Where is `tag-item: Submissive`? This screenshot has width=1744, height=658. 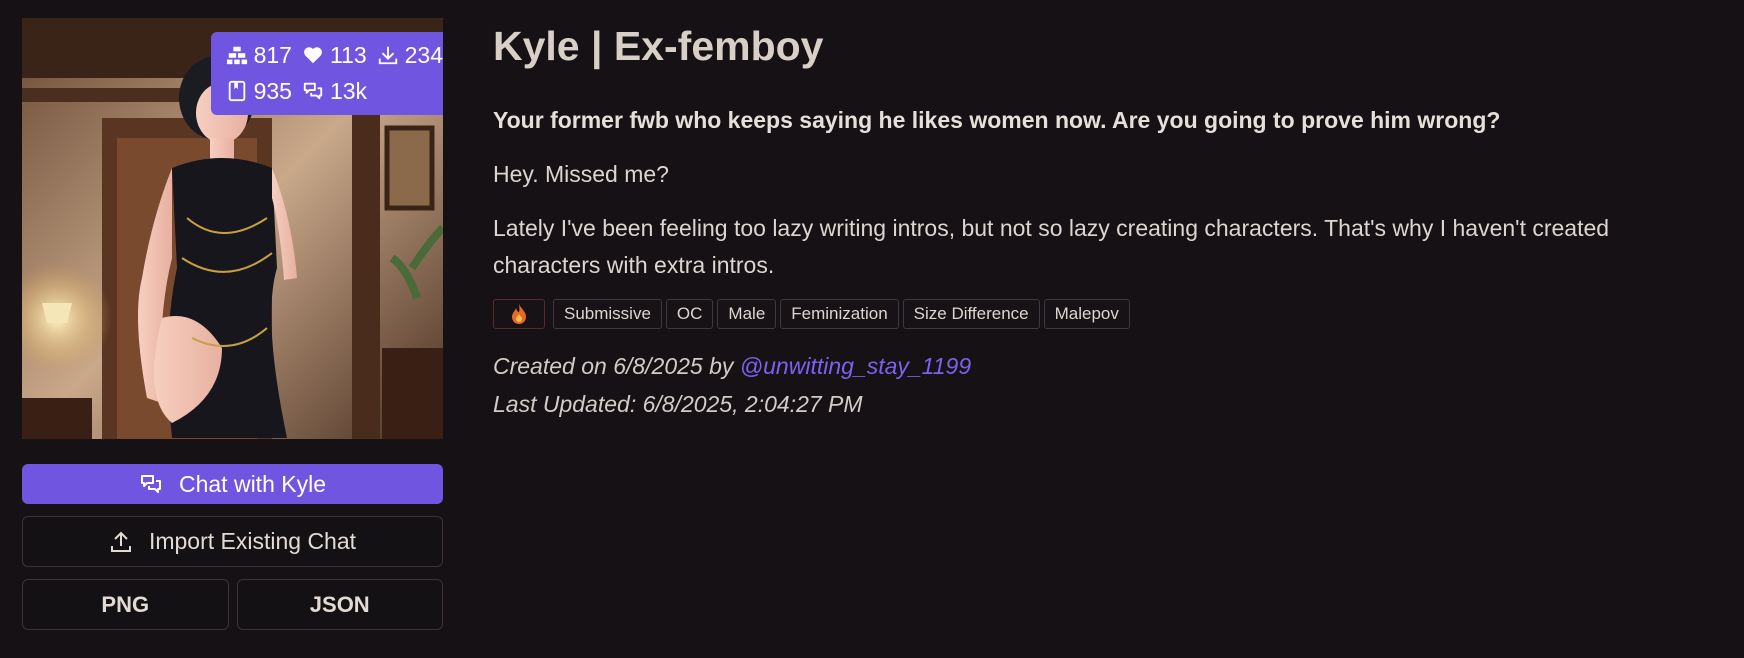
tag-item: Submissive is located at coordinates (607, 314).